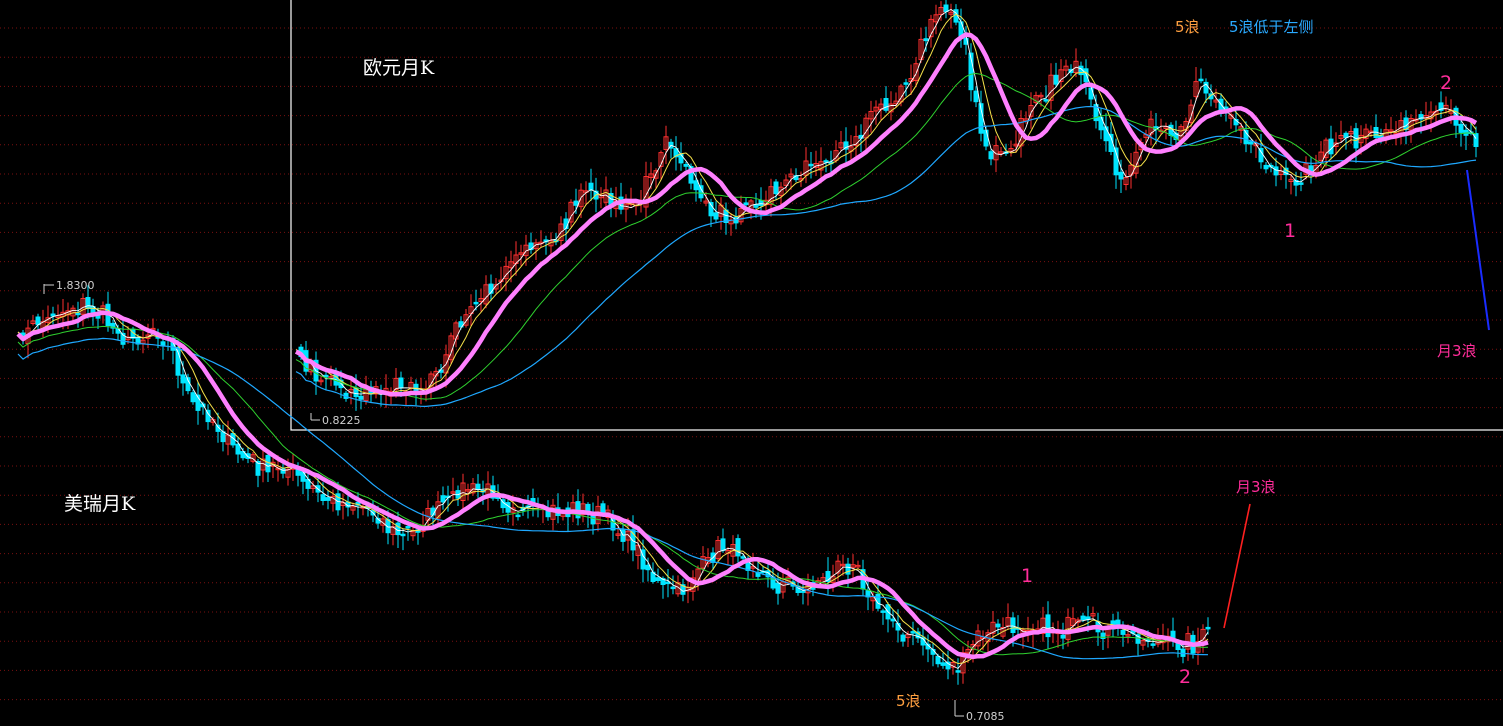 The width and height of the screenshot is (1503, 726). I want to click on chf-wave3-arrow, so click(1237, 566).